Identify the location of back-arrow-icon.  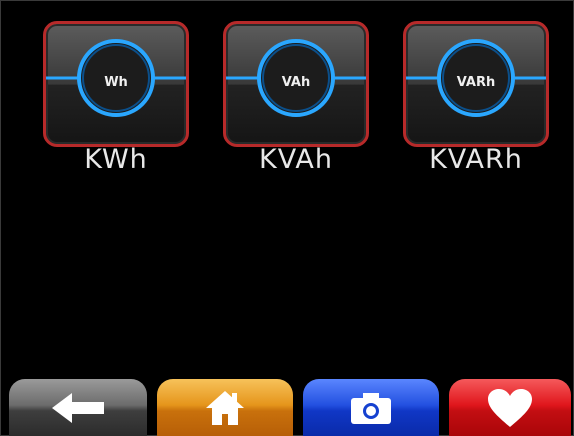
(78, 408).